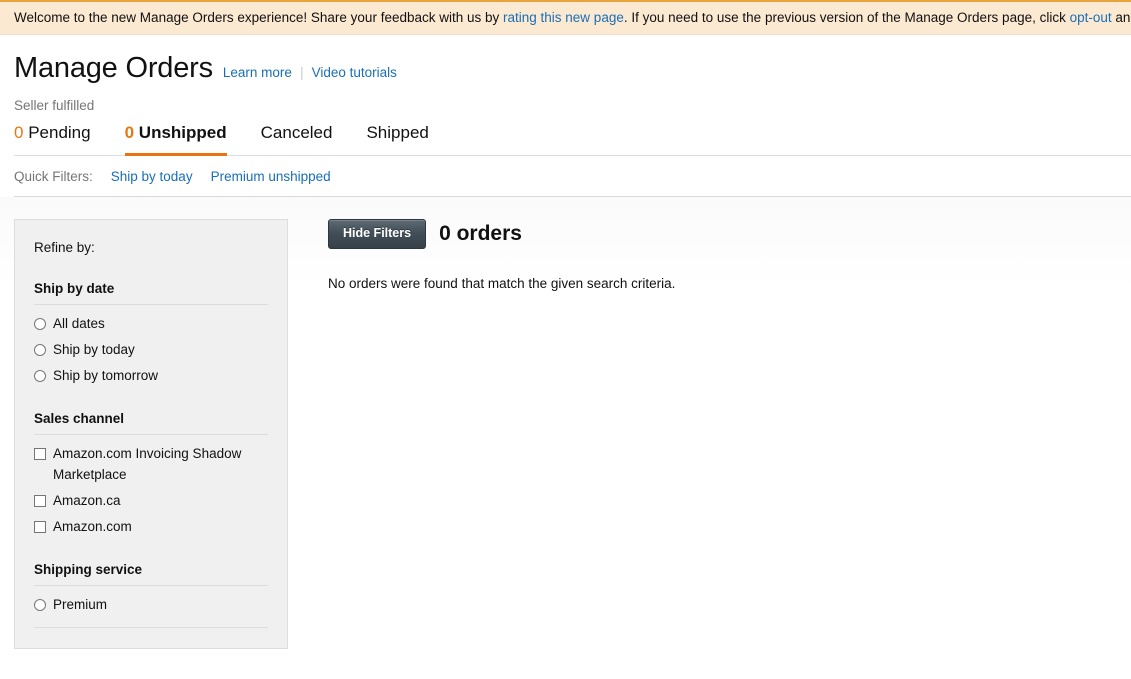 The height and width of the screenshot is (679, 1131). I want to click on header-links: Learn more | Video tutorials, so click(310, 72).